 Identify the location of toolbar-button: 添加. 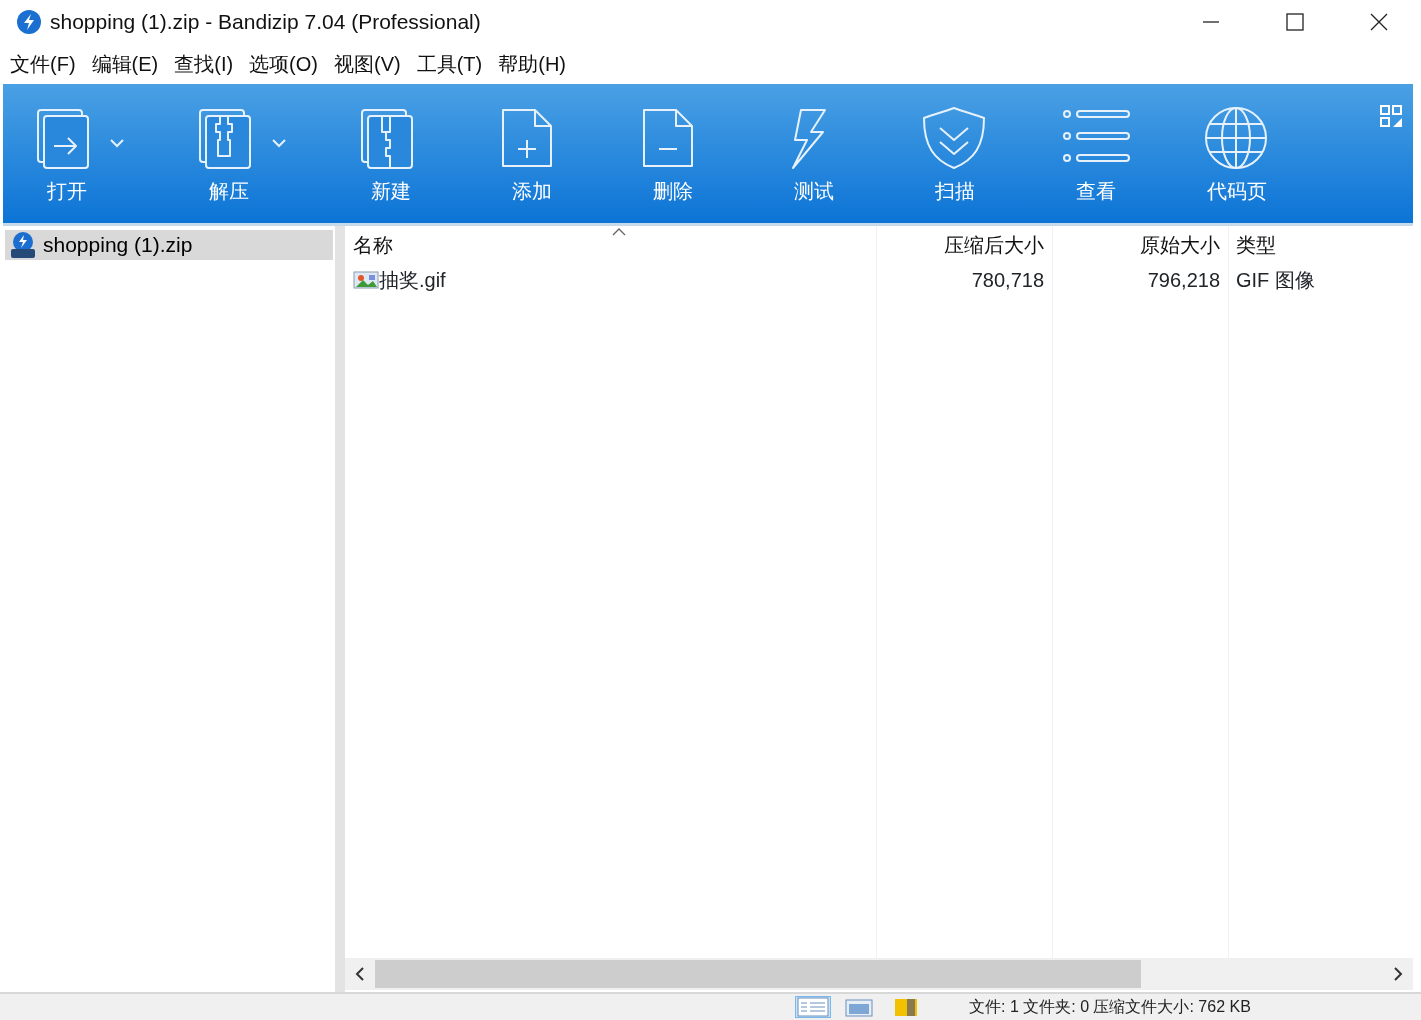
(532, 145).